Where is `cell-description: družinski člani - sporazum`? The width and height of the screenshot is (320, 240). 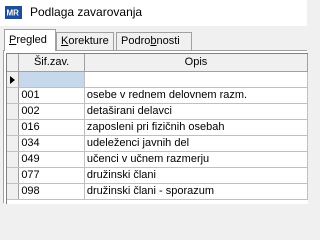
cell-description: družinski člani - sporazum is located at coordinates (196, 191).